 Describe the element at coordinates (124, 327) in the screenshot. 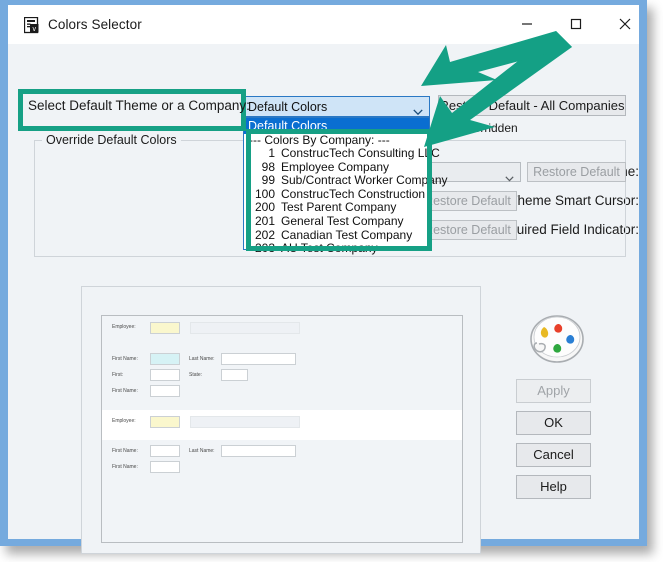

I see `preview-label-employee: Employee:` at that location.